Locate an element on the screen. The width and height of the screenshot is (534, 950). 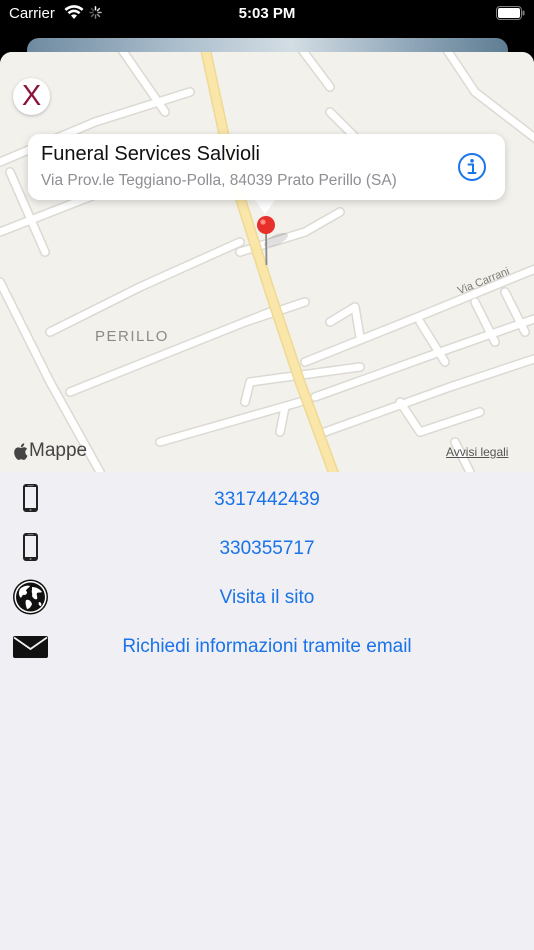
contact-row-phone-1: 3317442439 is located at coordinates (267, 499).